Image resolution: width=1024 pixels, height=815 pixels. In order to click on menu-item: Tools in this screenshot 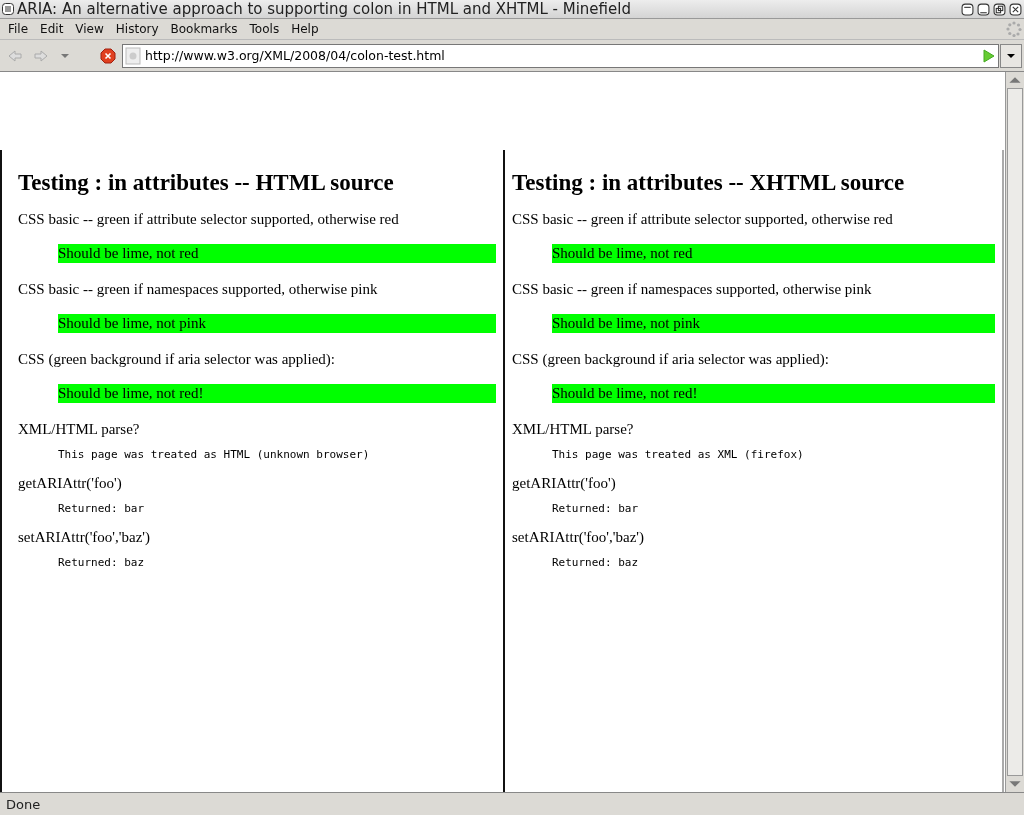, I will do `click(264, 29)`.